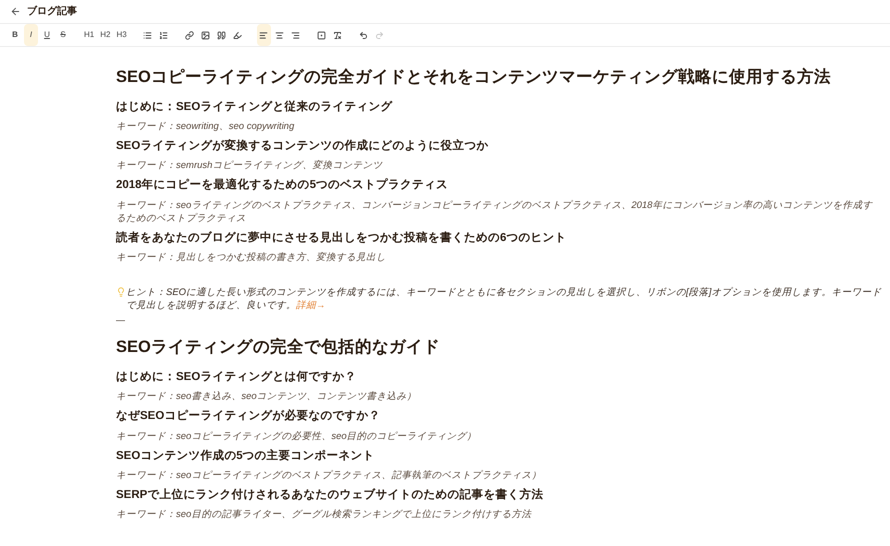 The height and width of the screenshot is (546, 890). I want to click on subheading: 2018年にコピーを最適化するための5つのベストプラクティス, so click(282, 185).